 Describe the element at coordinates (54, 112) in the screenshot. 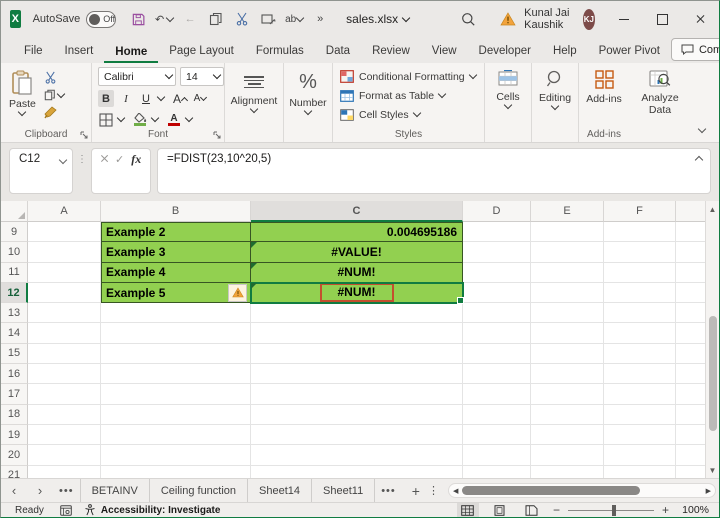

I see `format-painter-icon` at that location.